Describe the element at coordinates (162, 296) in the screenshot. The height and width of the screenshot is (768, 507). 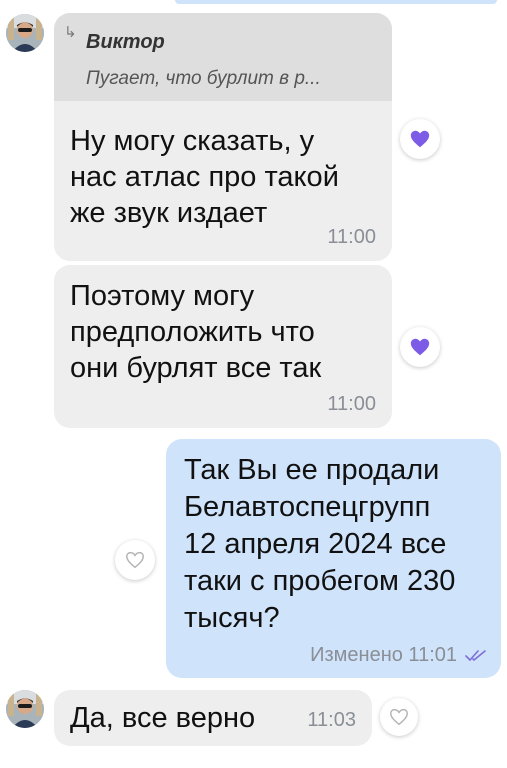
I see `message-line: Поэтому могу` at that location.